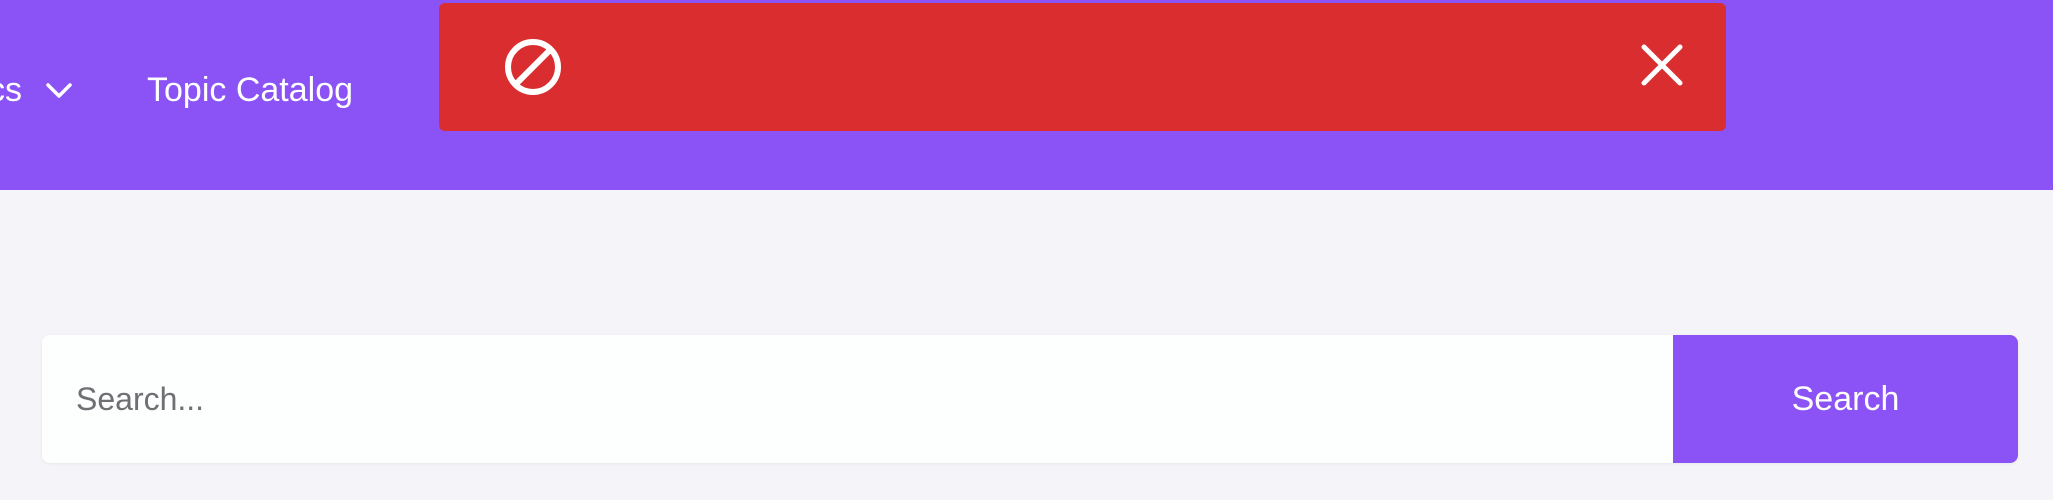  I want to click on search-button-label: Search, so click(1845, 398).